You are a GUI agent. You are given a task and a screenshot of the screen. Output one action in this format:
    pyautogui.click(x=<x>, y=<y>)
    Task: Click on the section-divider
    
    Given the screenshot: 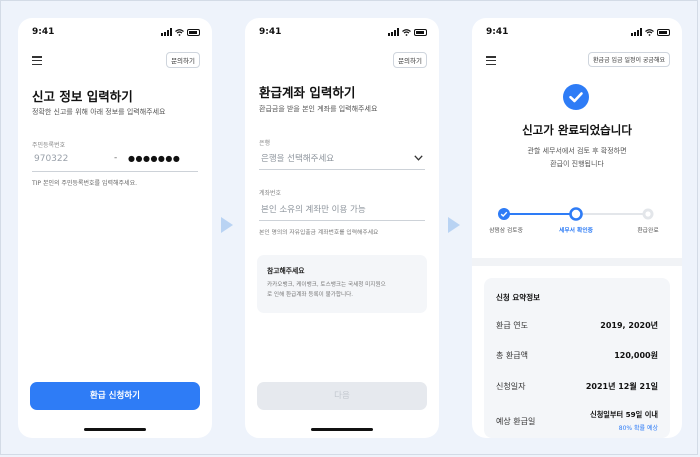 What is the action you would take?
    pyautogui.click(x=577, y=262)
    